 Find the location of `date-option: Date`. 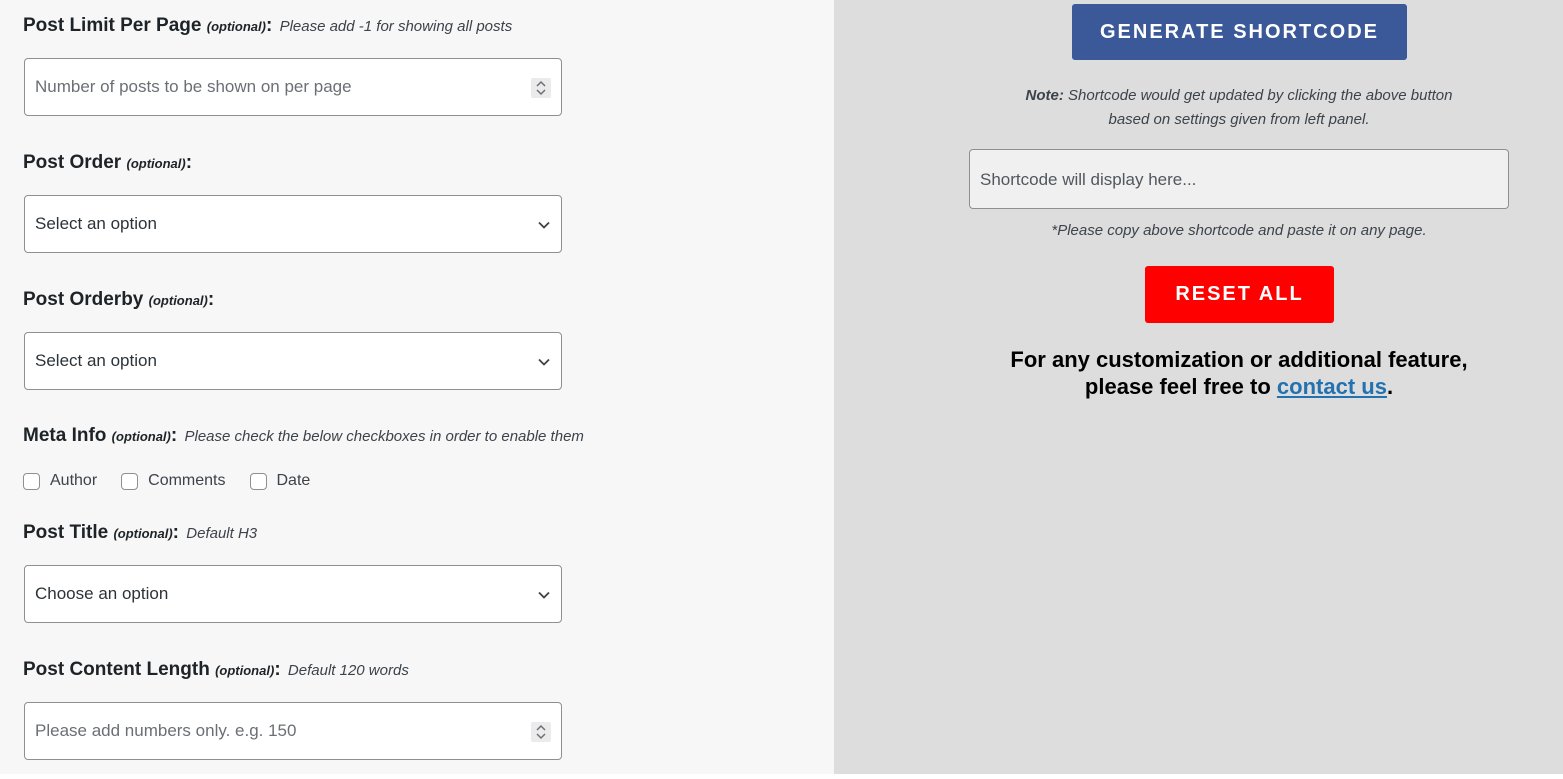

date-option: Date is located at coordinates (280, 481).